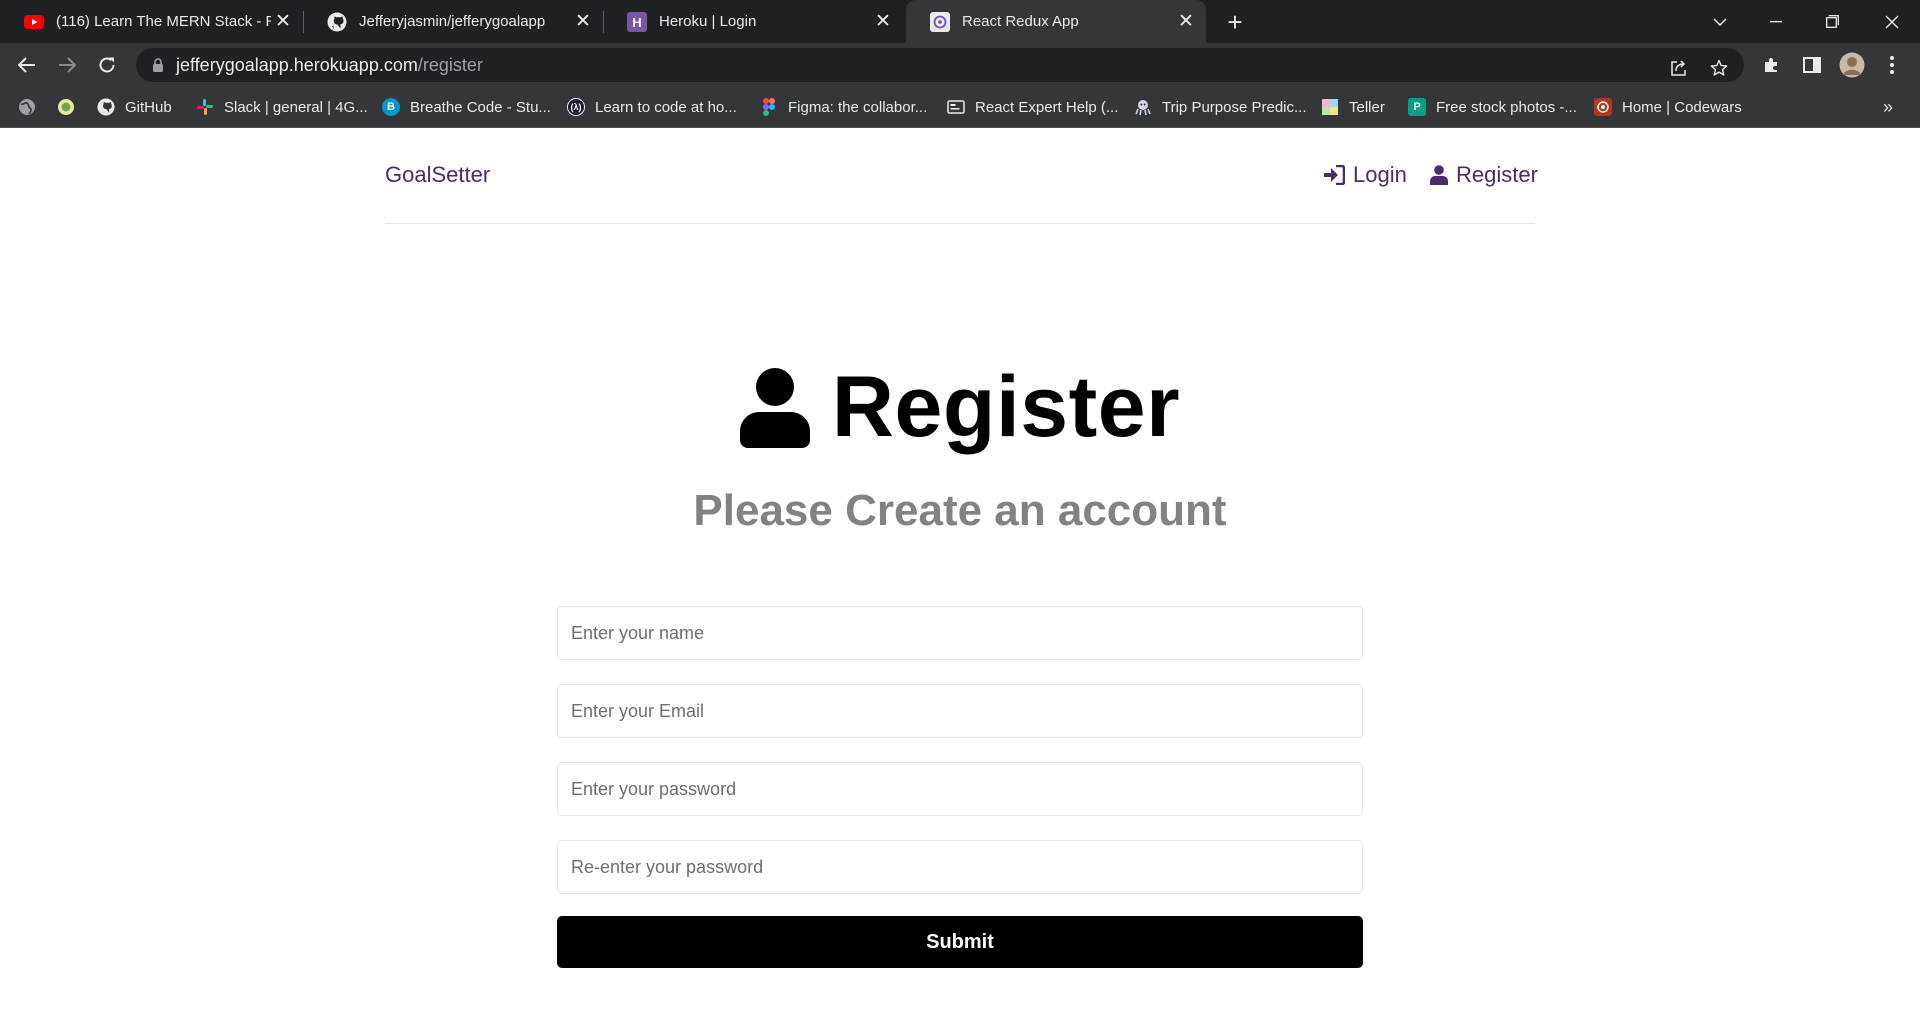 The height and width of the screenshot is (1020, 1920). I want to click on login-label: Login, so click(1380, 174).